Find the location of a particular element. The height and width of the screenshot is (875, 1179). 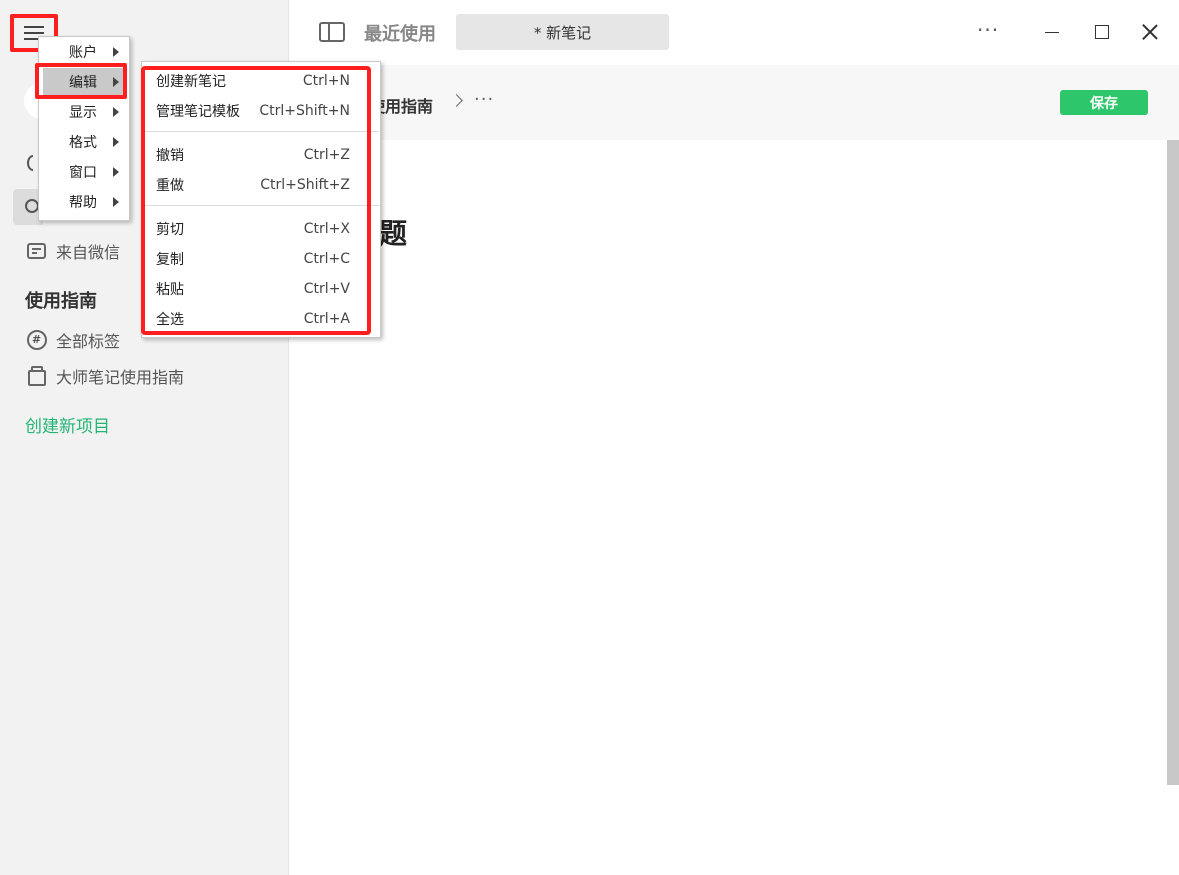

sidebar-item-guide-notebook: 大师笔记使用指南 is located at coordinates (105, 376).